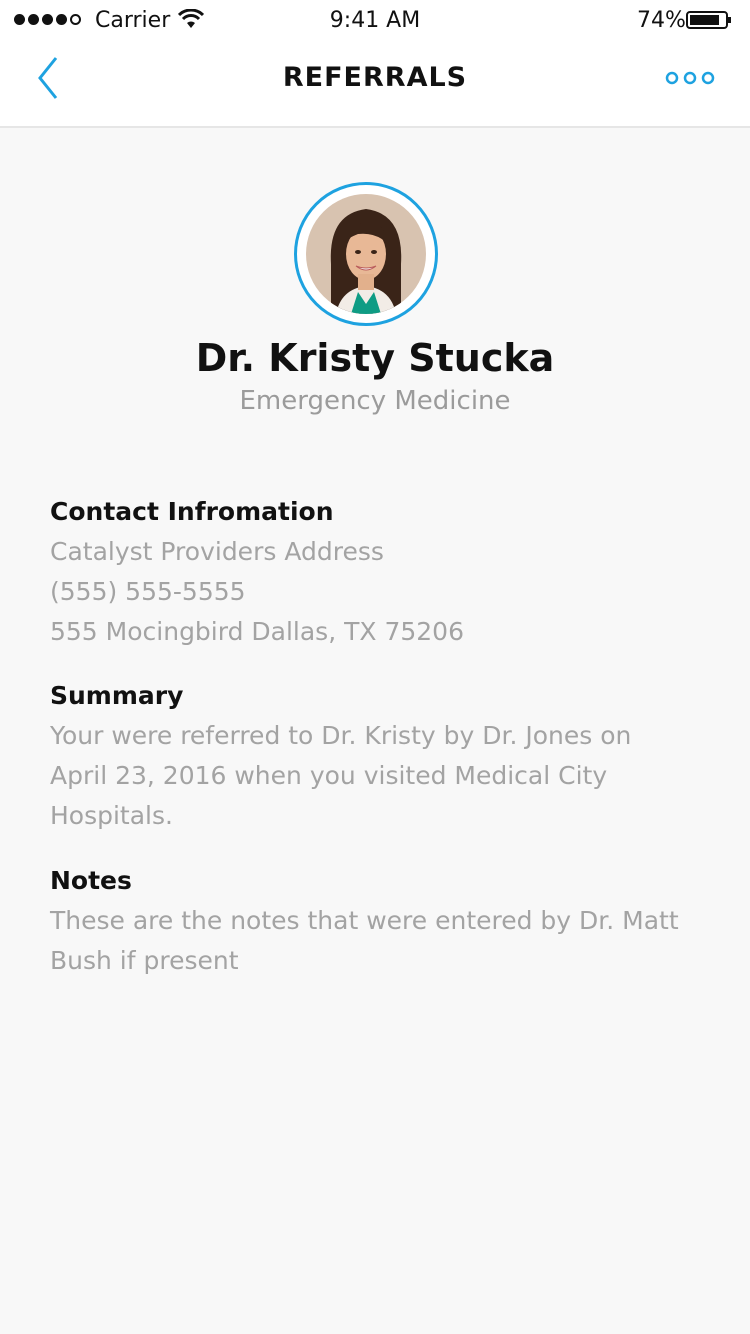 The image size is (750, 1334). What do you see at coordinates (375, 401) in the screenshot?
I see `doctor-specialty: Emergency Medicine` at bounding box center [375, 401].